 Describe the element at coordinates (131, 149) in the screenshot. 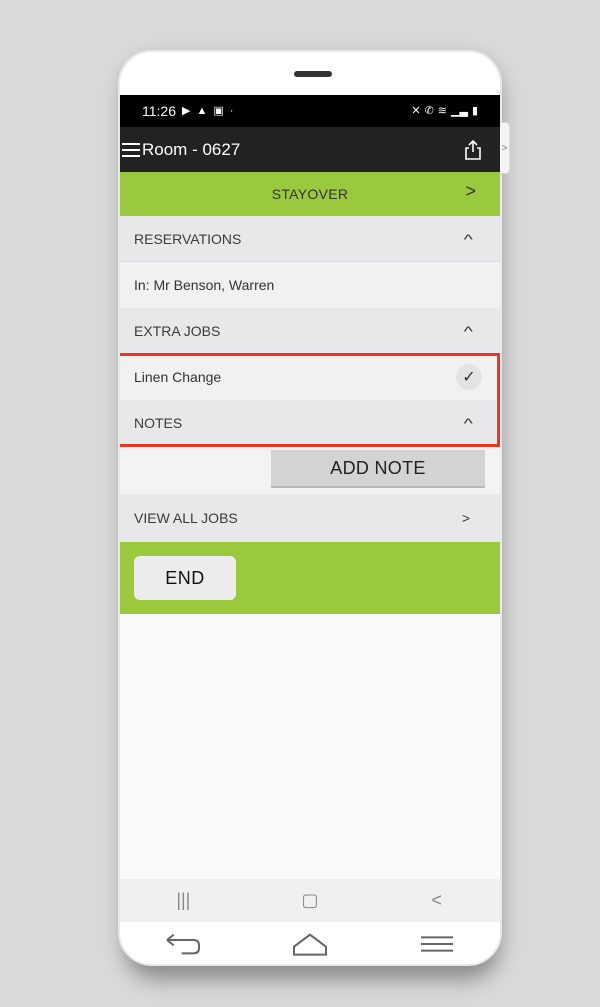

I see `hamburger-icon` at that location.